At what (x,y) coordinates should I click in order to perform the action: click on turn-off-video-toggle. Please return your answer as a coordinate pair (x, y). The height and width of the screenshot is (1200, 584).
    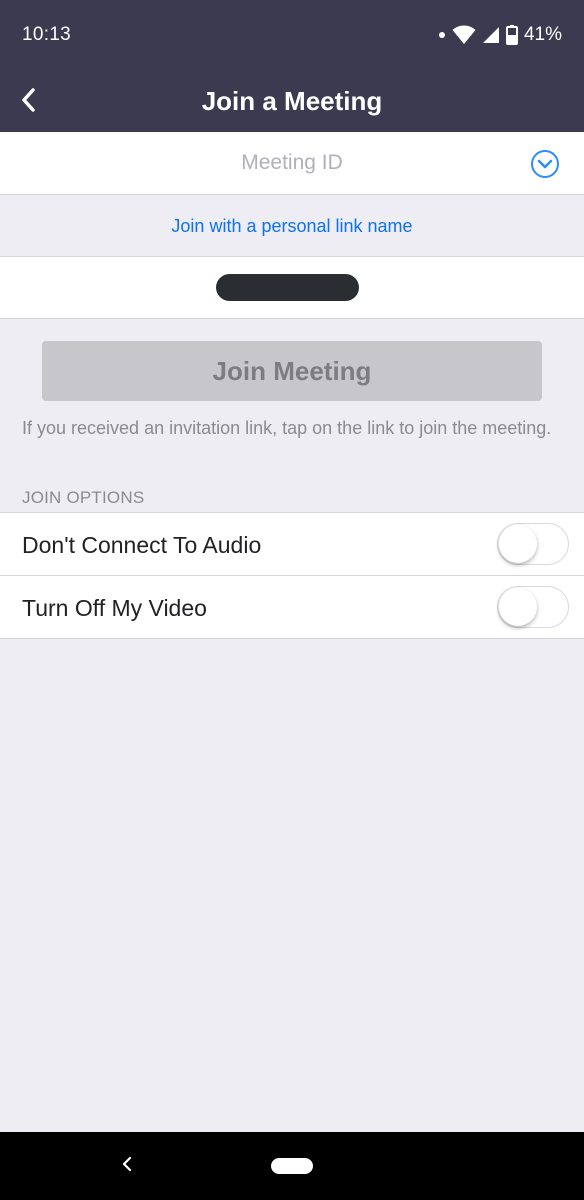
    Looking at the image, I should click on (533, 607).